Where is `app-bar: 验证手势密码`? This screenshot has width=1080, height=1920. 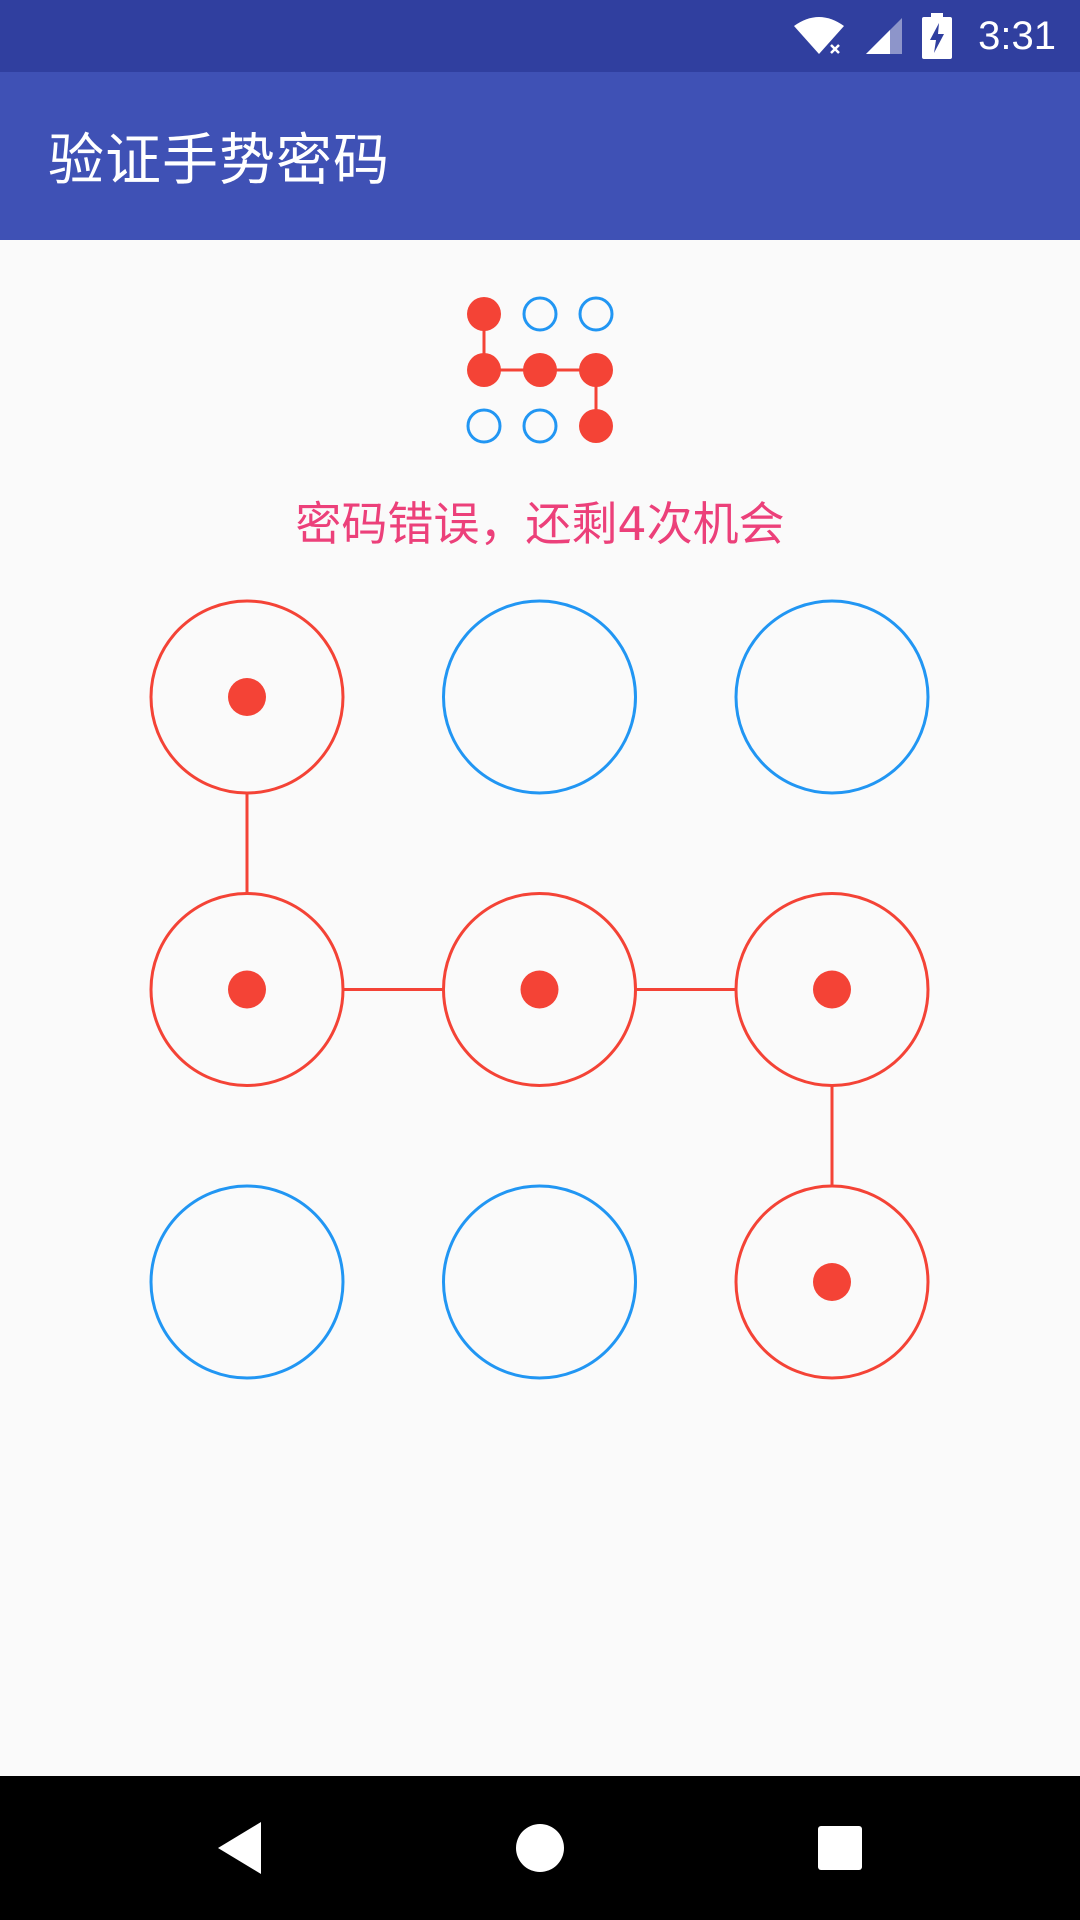 app-bar: 验证手势密码 is located at coordinates (540, 156).